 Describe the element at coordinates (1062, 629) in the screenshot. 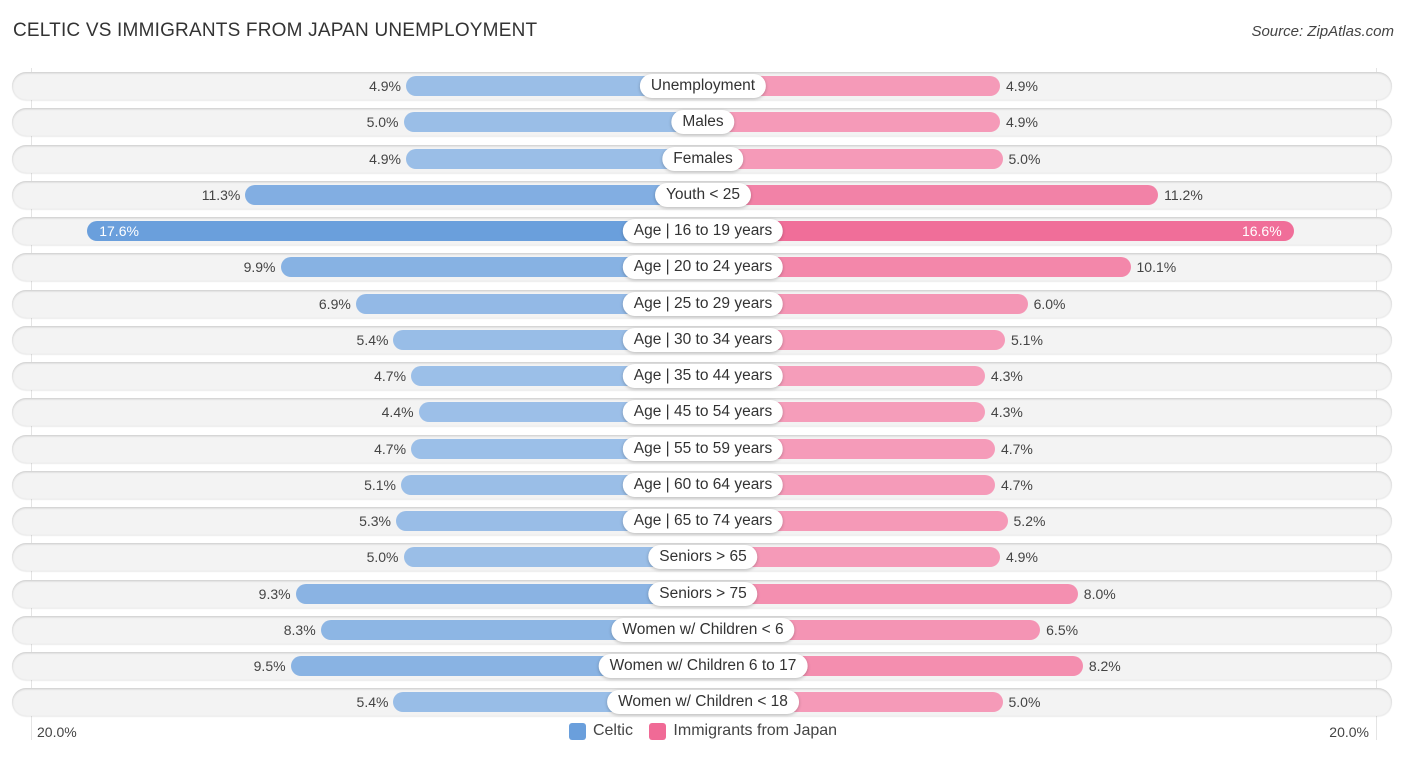

I see `value-label-japan: 6.5%` at that location.